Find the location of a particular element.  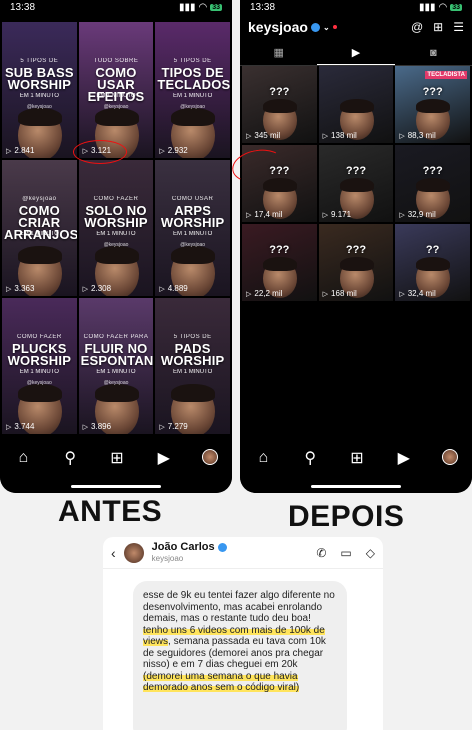

view-count: ▷ 345 mil is located at coordinates (263, 135).